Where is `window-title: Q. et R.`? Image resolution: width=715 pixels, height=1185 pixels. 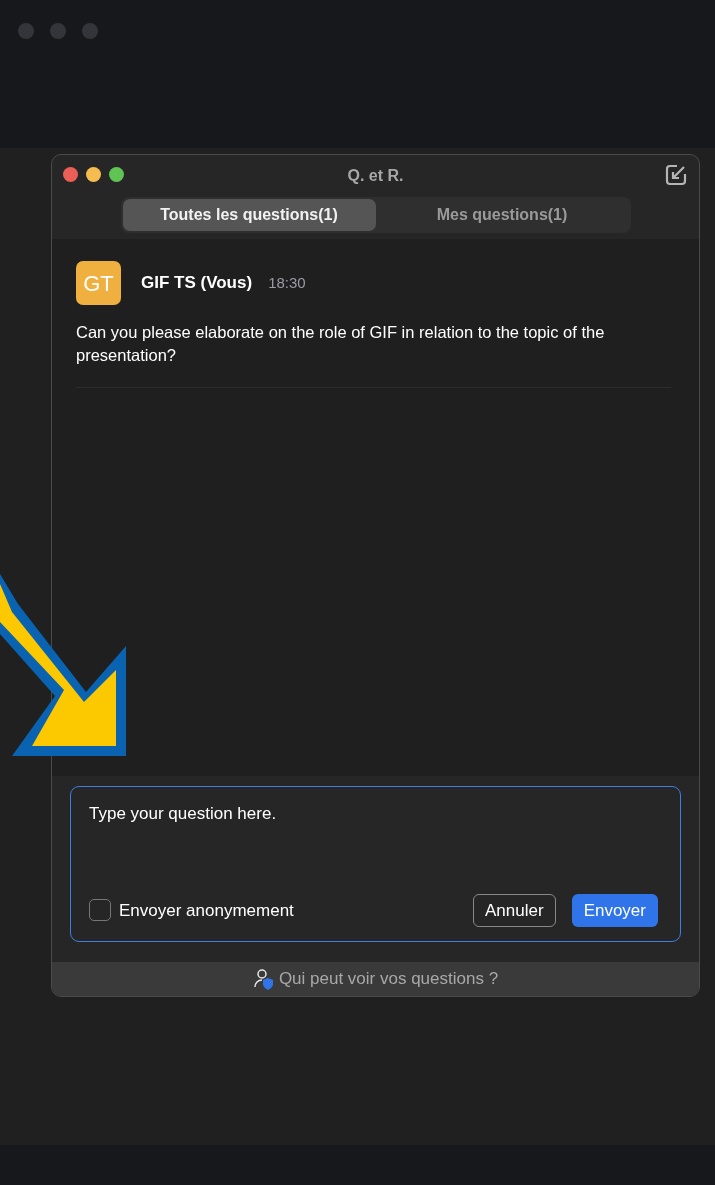 window-title: Q. et R. is located at coordinates (375, 176).